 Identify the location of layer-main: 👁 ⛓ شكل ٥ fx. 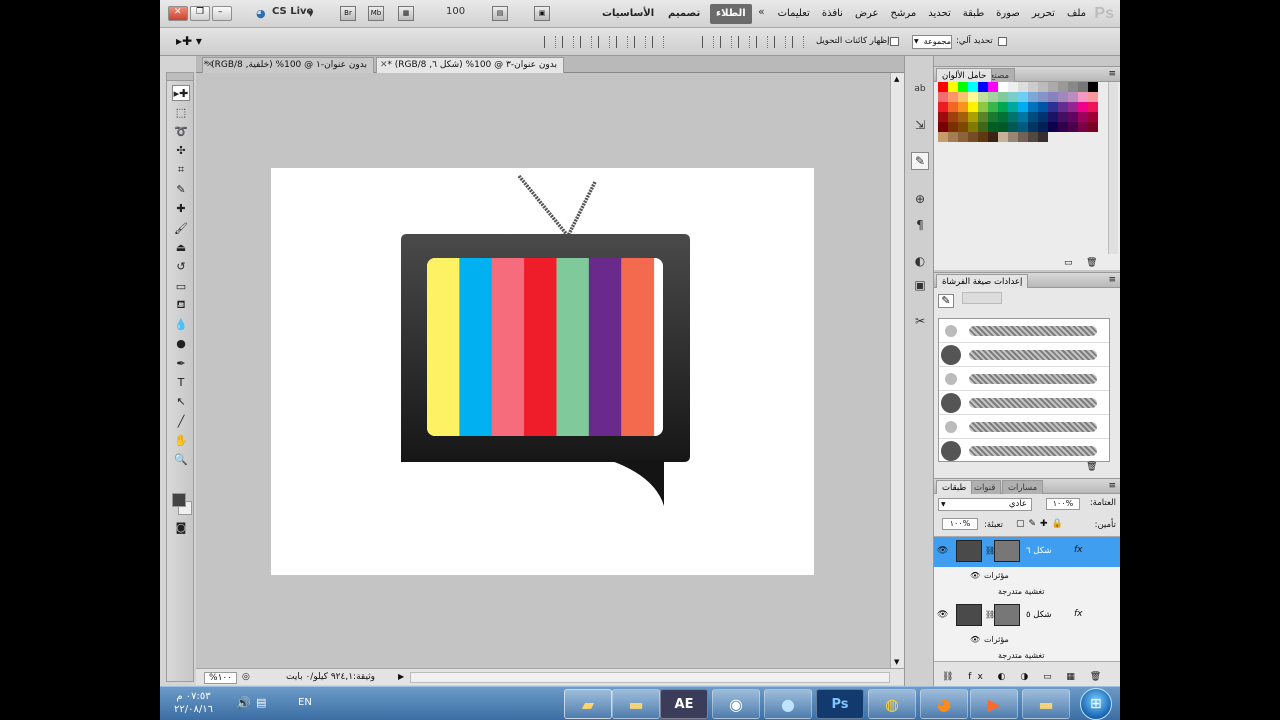
(1027, 616).